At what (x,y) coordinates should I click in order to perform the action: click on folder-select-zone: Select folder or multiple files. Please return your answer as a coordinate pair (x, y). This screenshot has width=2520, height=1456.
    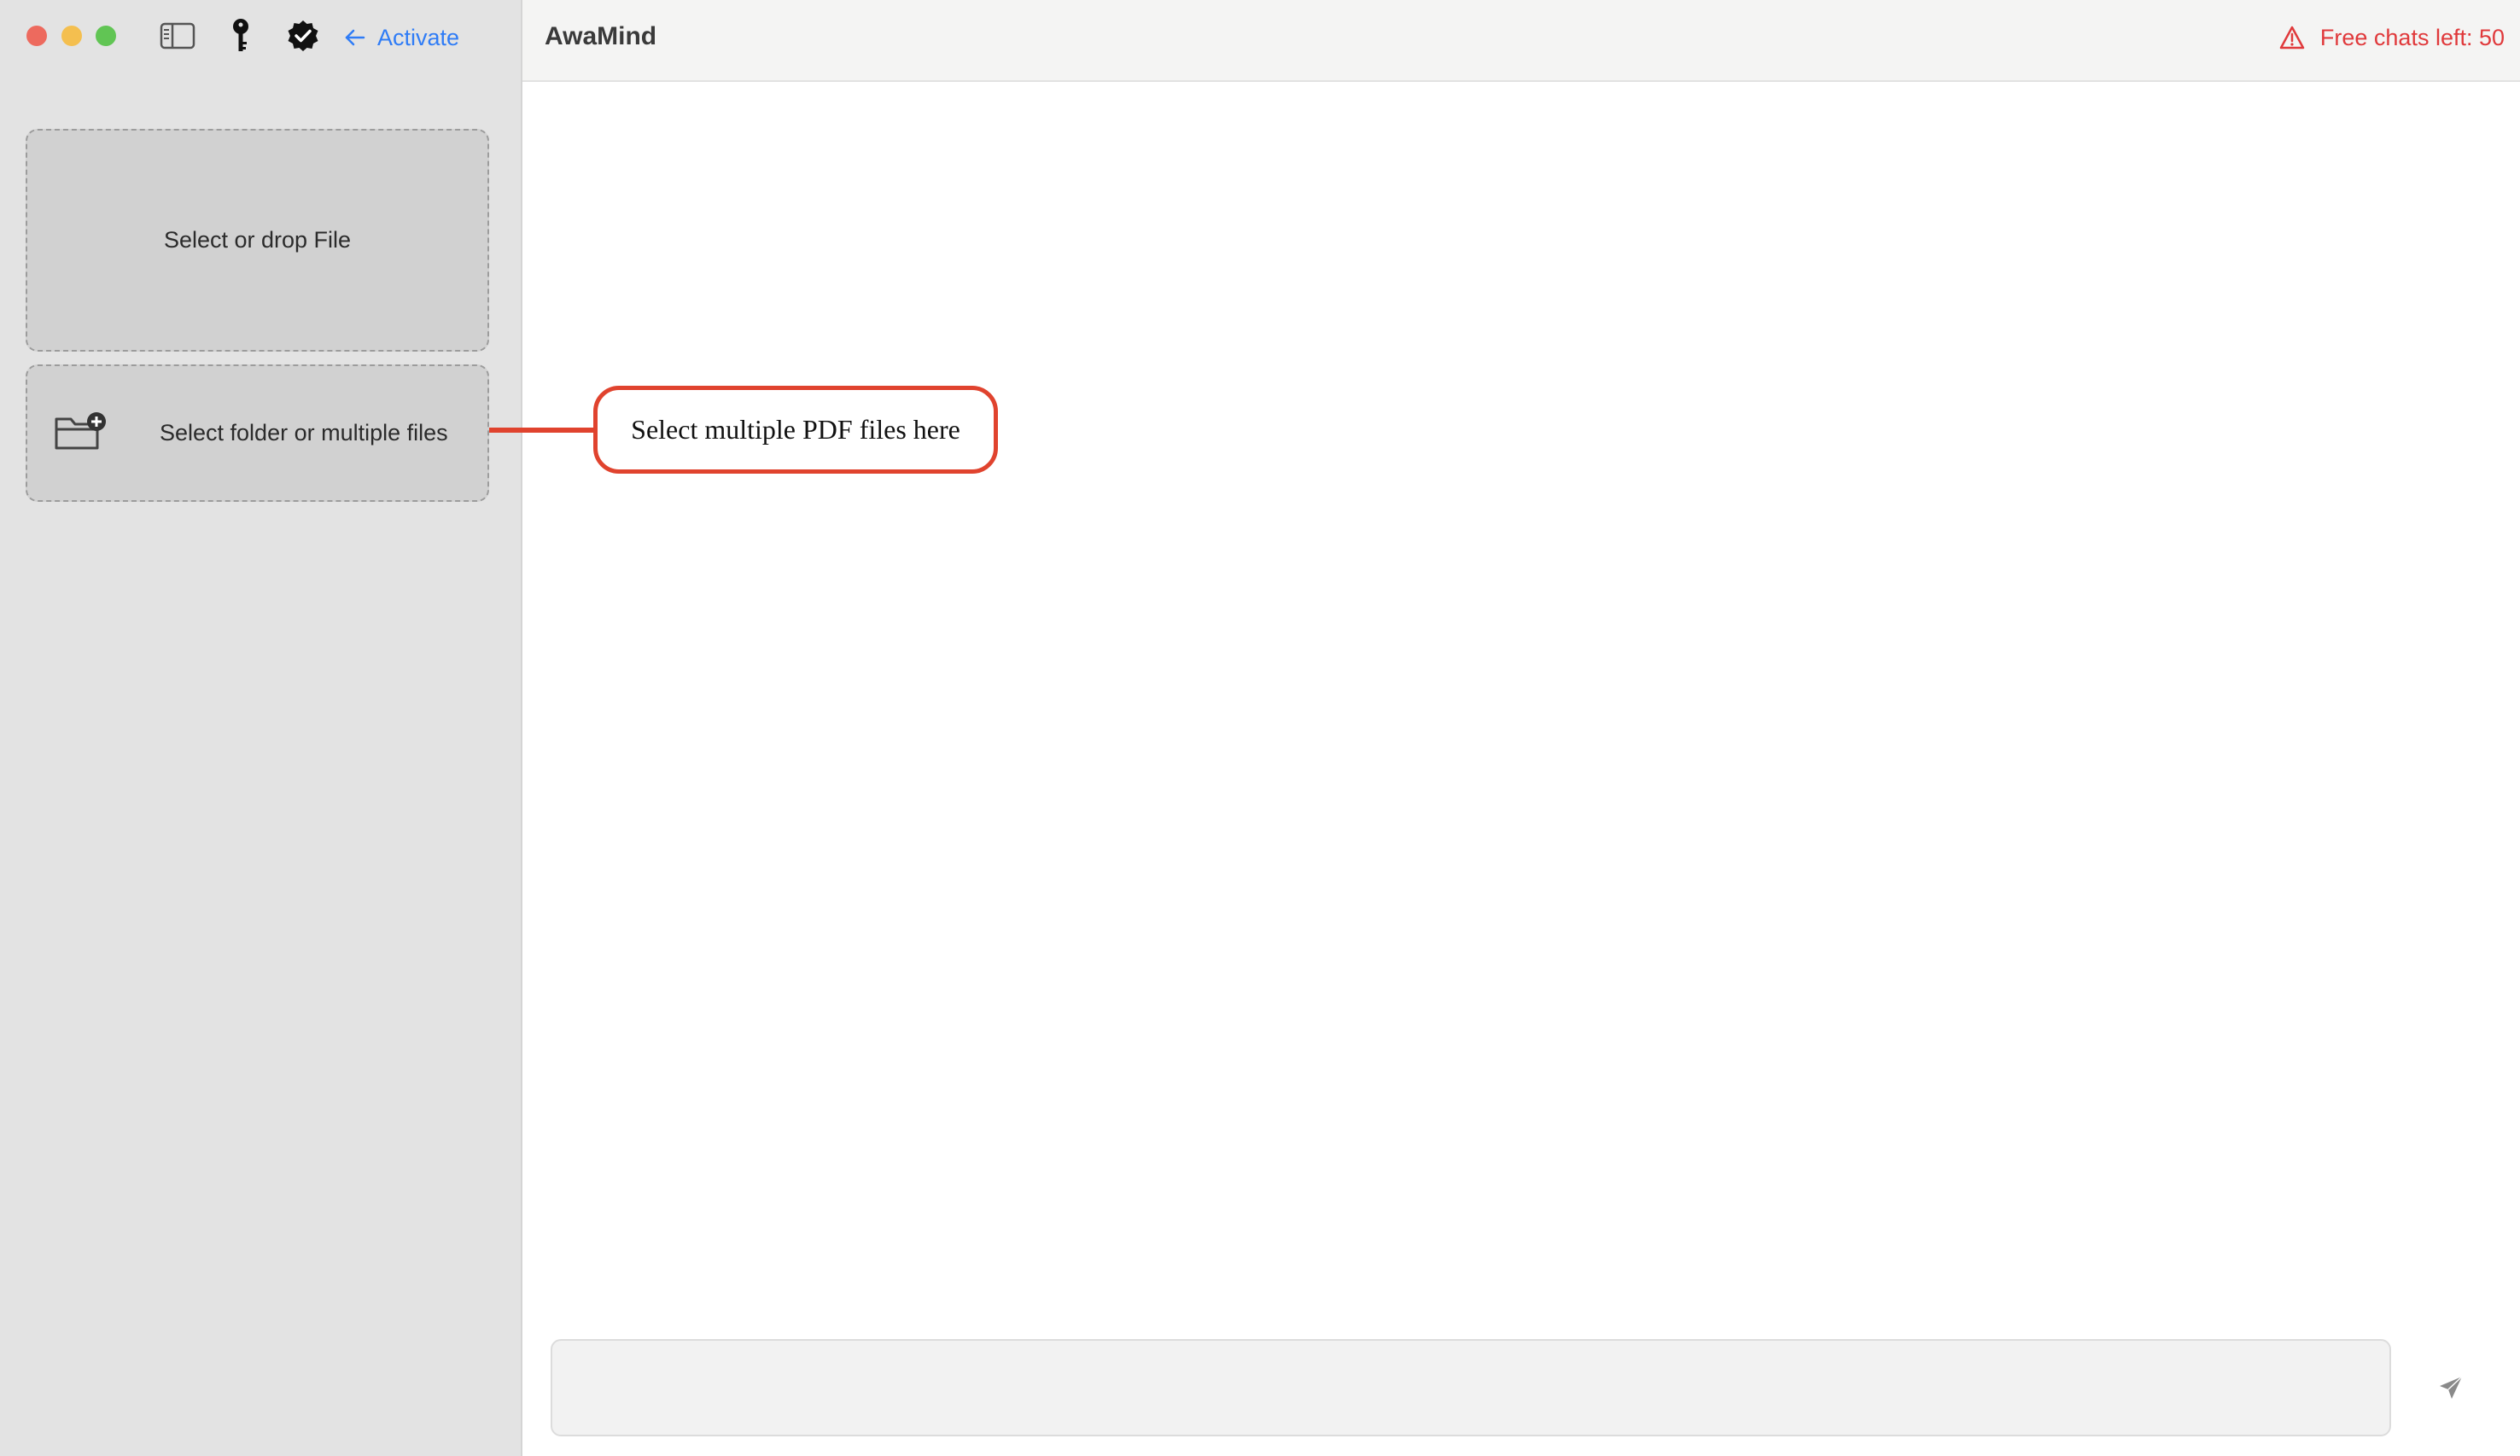
    Looking at the image, I should click on (257, 433).